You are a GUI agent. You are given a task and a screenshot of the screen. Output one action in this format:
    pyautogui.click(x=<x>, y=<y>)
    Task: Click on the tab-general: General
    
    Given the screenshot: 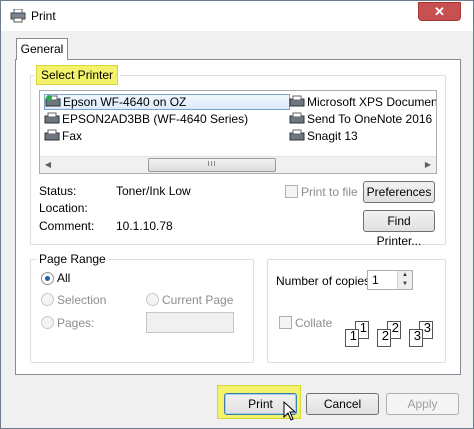 What is the action you would take?
    pyautogui.click(x=42, y=49)
    